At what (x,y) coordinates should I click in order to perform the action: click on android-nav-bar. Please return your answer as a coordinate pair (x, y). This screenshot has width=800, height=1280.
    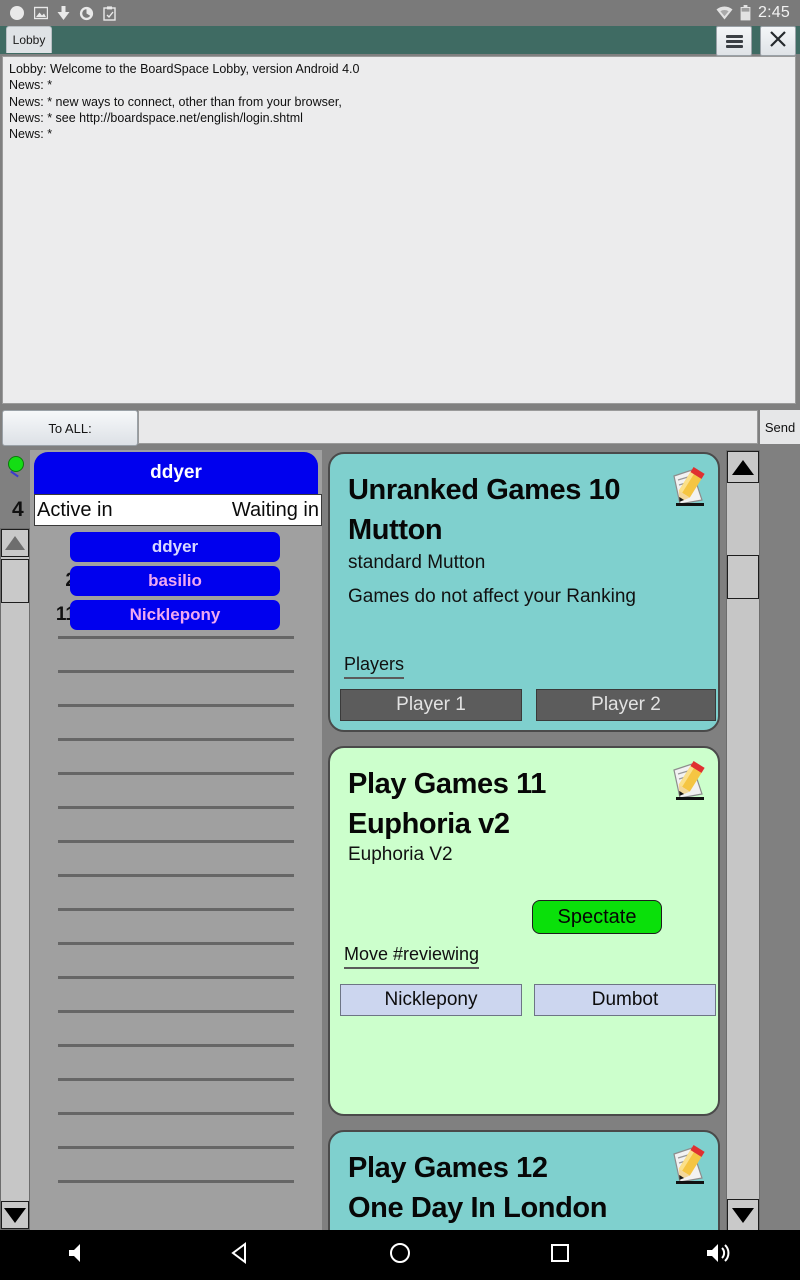
    Looking at the image, I should click on (400, 1255).